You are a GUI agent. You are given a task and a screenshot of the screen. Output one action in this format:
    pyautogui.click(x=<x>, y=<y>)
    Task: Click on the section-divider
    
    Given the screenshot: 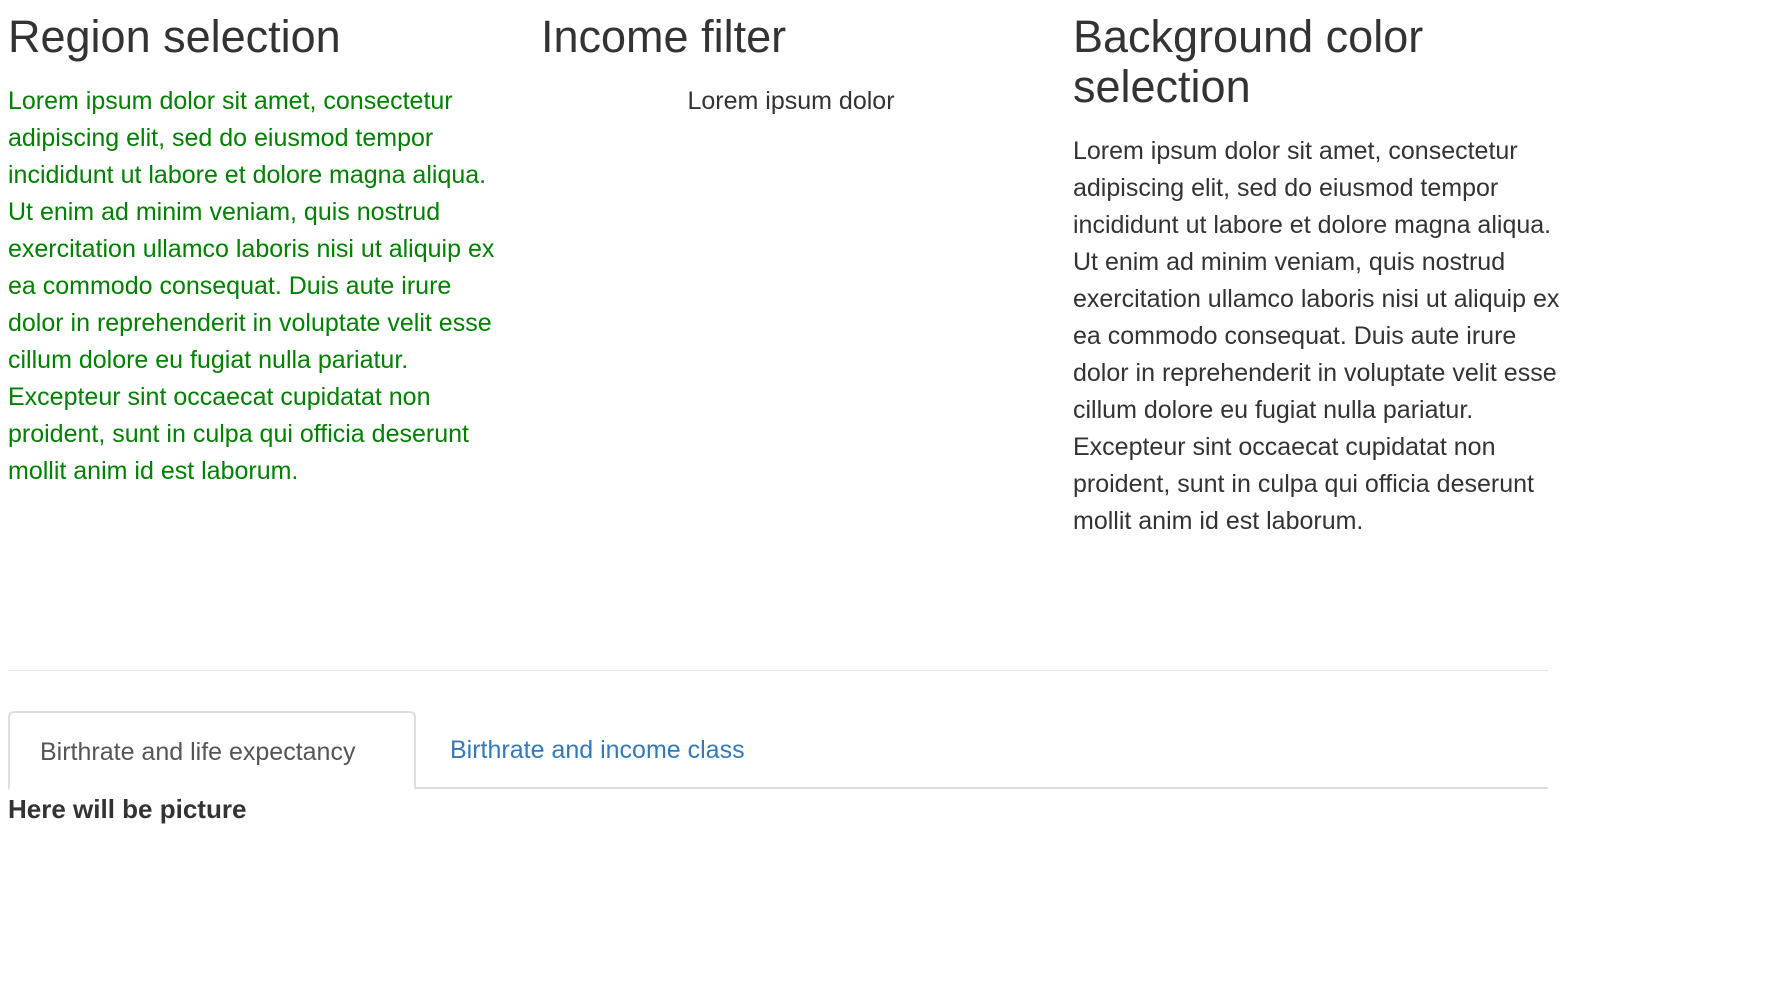 What is the action you would take?
    pyautogui.click(x=778, y=670)
    